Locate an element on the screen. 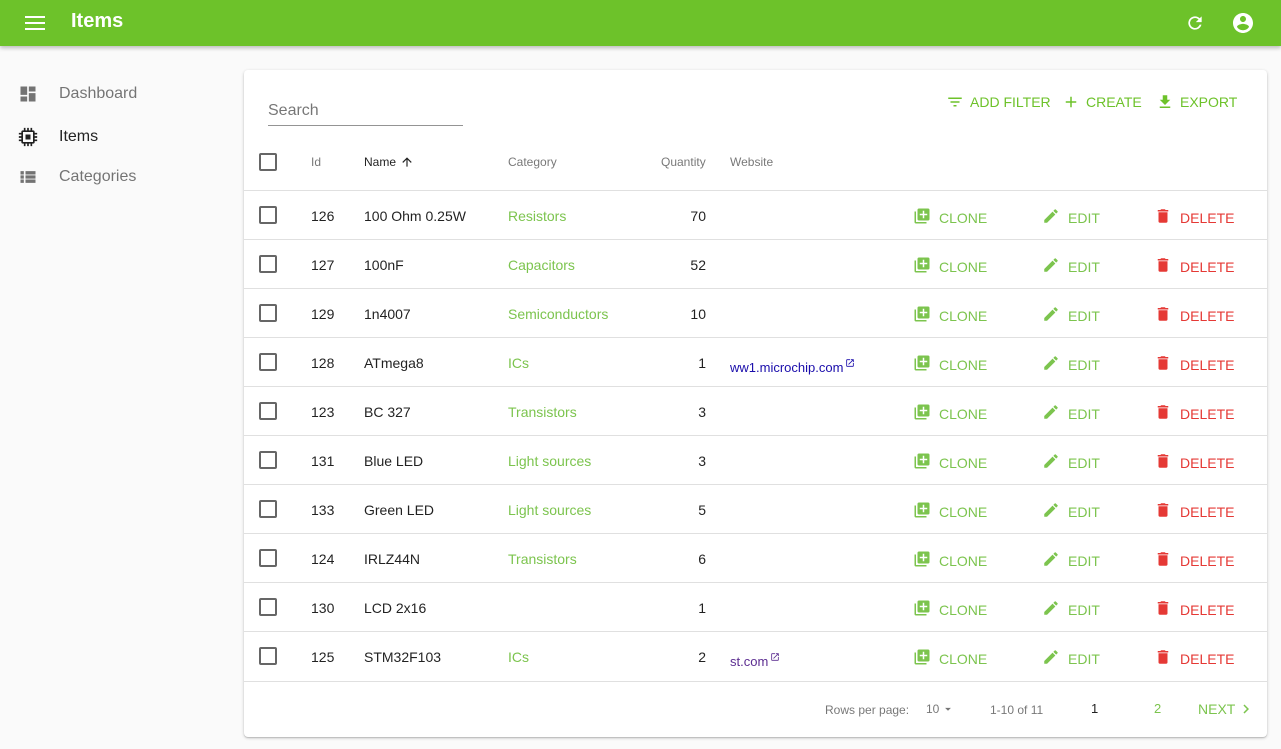 The image size is (1281, 749). table-row: 123 BC 327 Transistors 3 CLONE EDIT DELETE is located at coordinates (755, 410).